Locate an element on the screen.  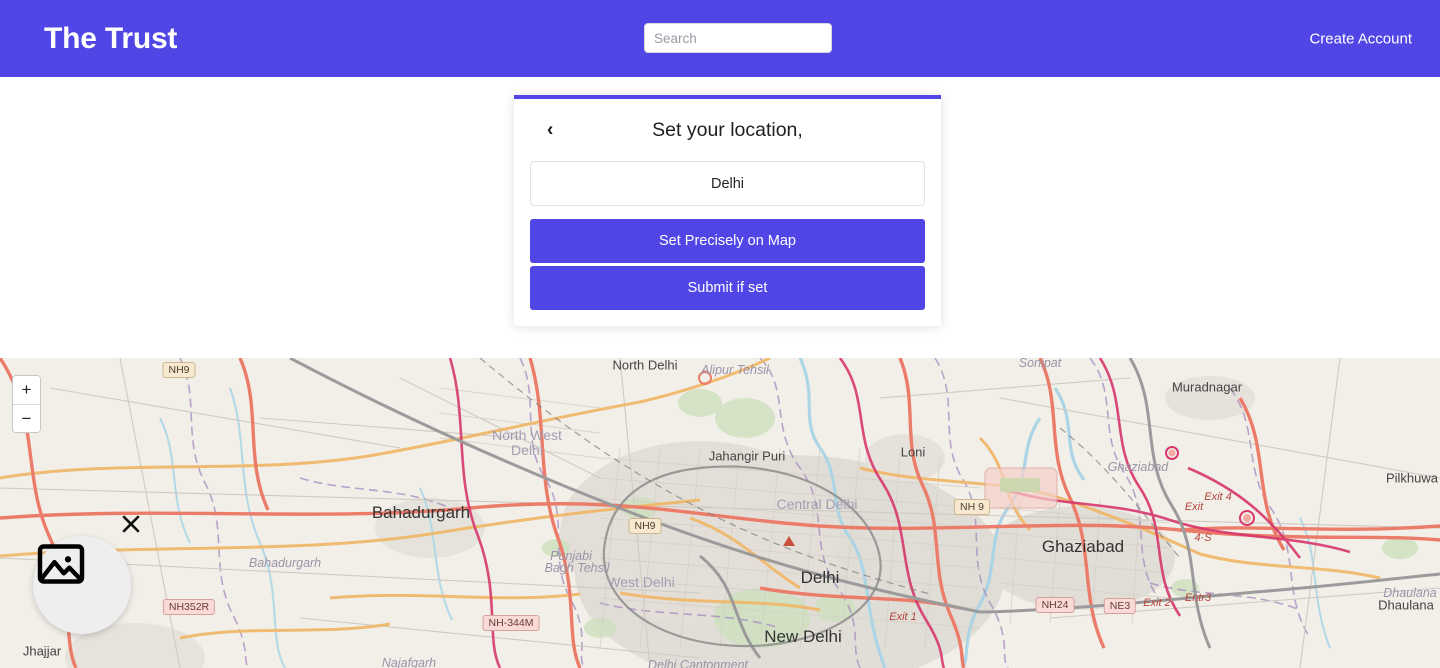
app-header: The Trust Create Account is located at coordinates (720, 38).